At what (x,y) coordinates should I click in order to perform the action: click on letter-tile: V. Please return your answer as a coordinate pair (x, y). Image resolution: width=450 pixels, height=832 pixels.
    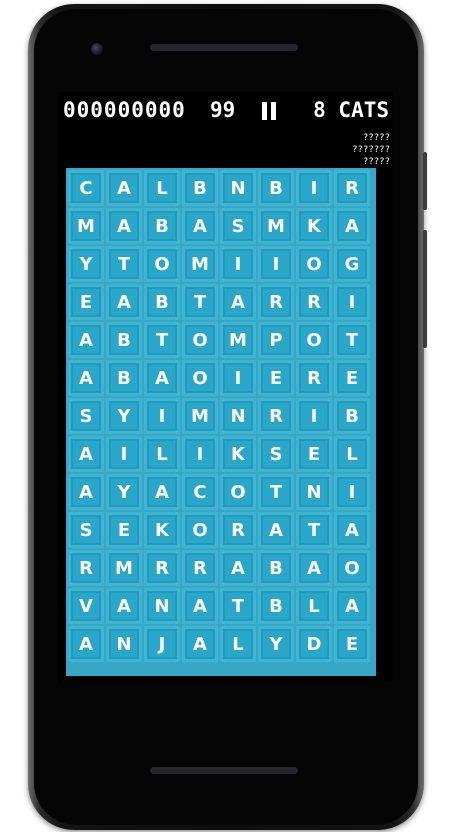
    Looking at the image, I should click on (86, 606).